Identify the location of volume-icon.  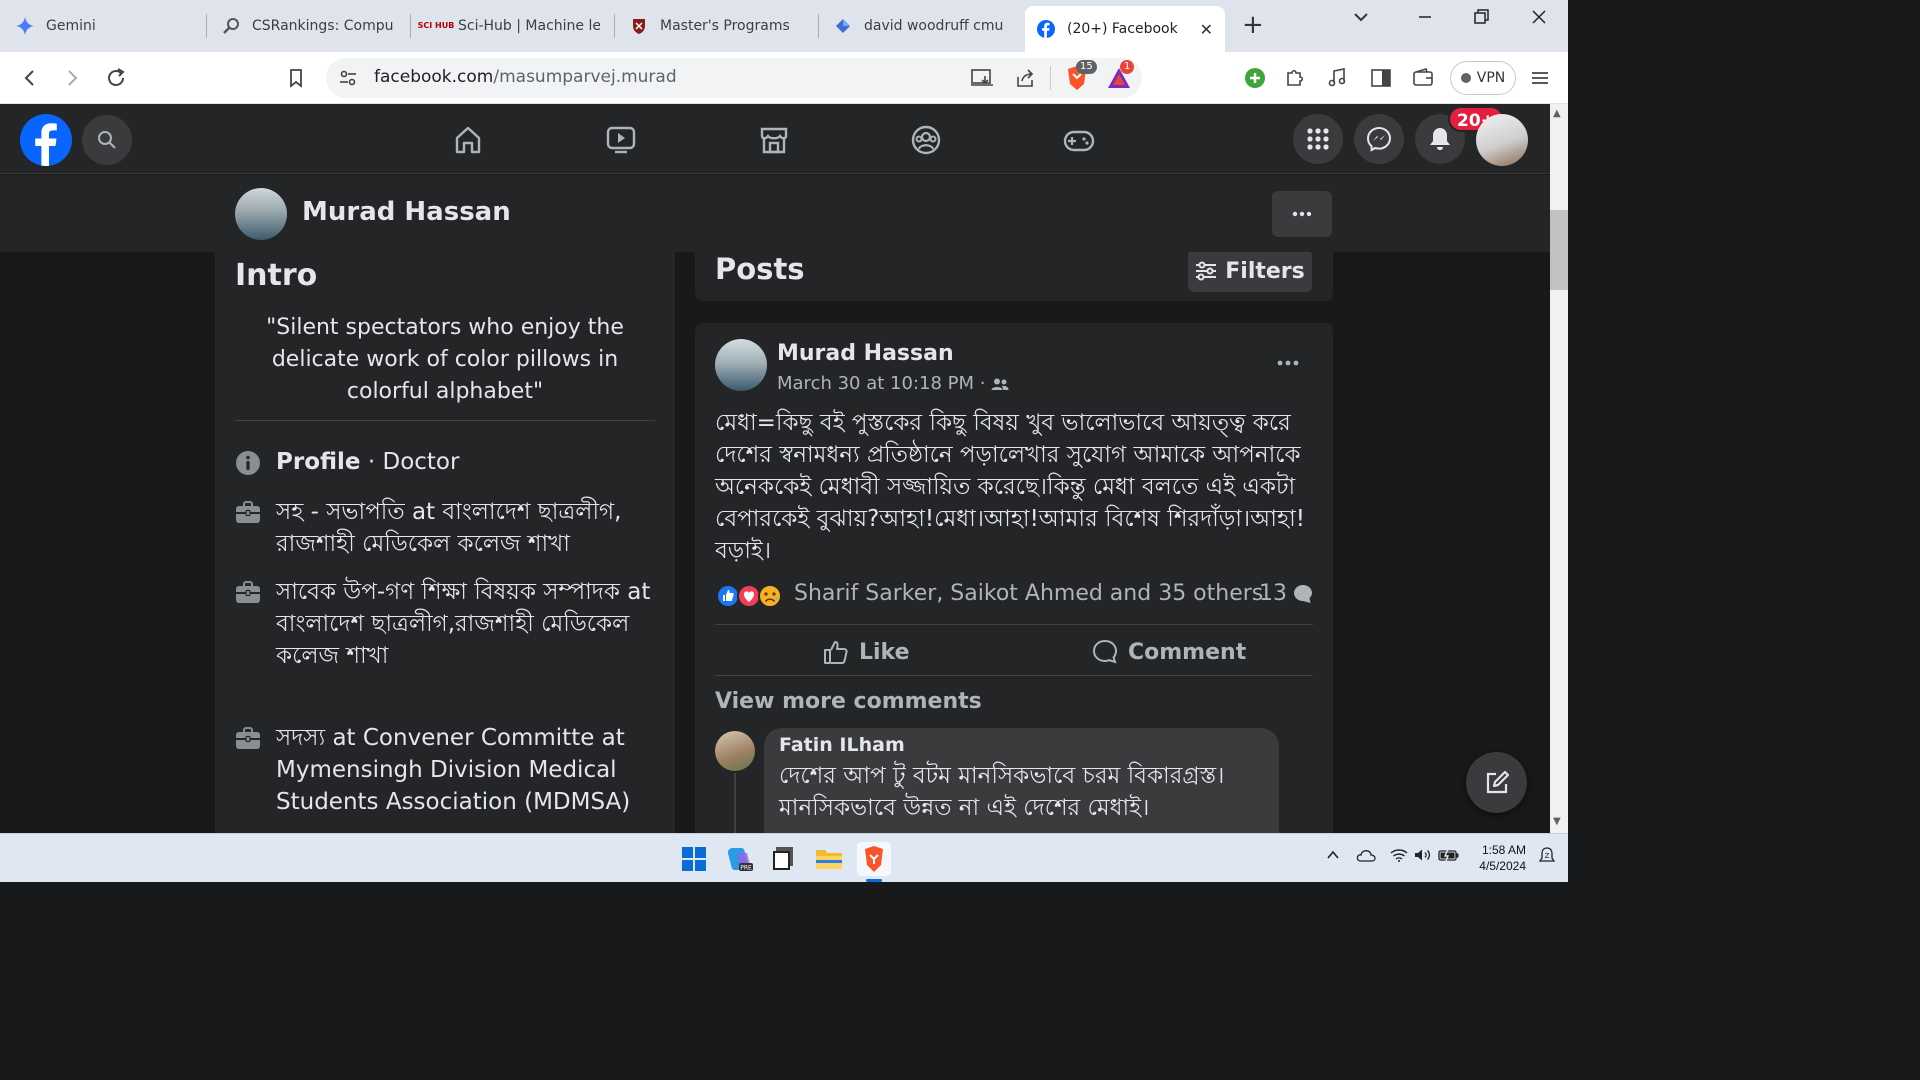
(1423, 857).